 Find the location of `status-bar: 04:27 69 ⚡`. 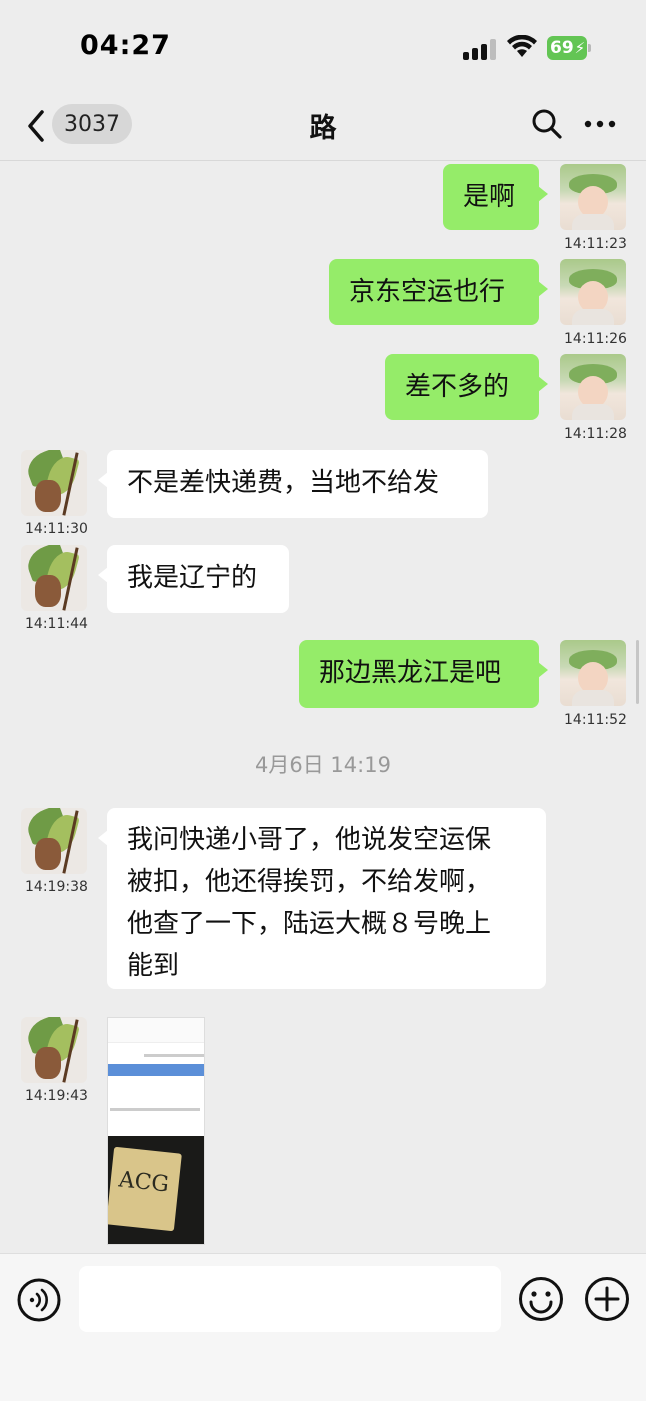

status-bar: 04:27 69 ⚡ is located at coordinates (323, 48).